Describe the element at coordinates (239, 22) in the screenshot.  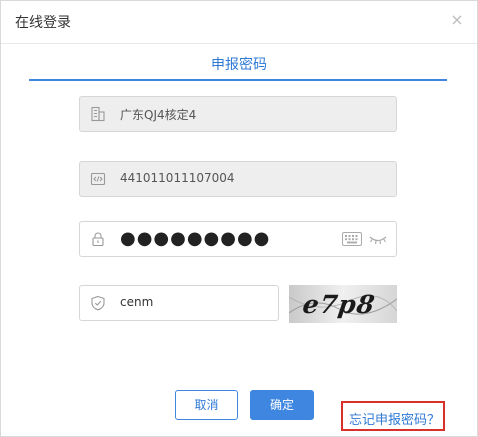
I see `title-bar: 在线登录 ×` at that location.